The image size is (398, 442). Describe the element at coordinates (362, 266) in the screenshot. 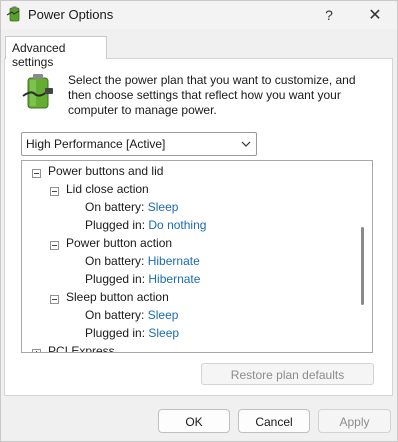

I see `tree-scrollbar` at that location.